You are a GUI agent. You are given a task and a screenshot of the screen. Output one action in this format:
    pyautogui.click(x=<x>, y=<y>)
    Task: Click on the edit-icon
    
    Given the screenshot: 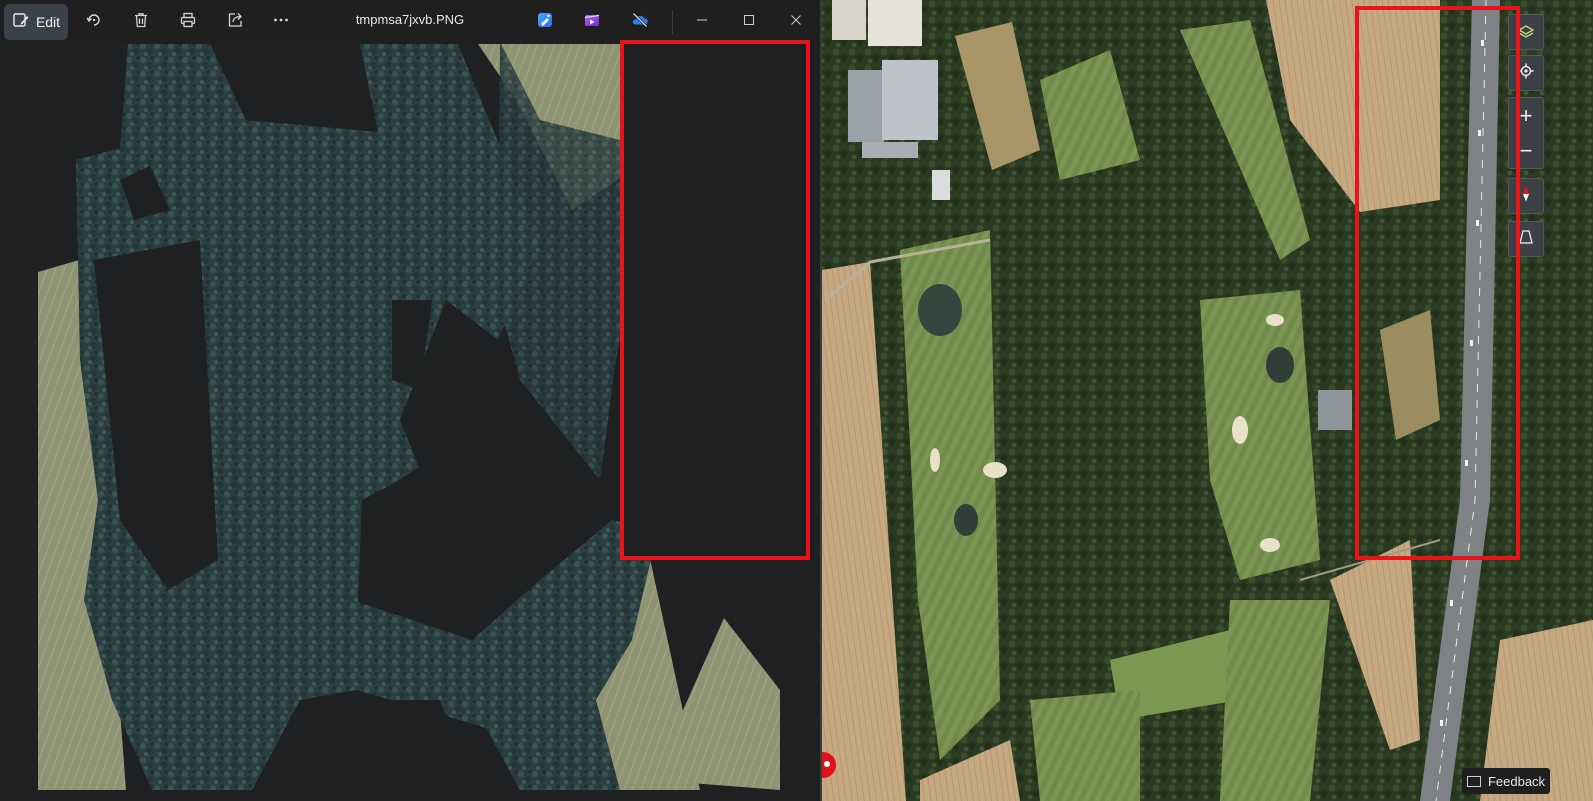 What is the action you would take?
    pyautogui.click(x=21, y=22)
    